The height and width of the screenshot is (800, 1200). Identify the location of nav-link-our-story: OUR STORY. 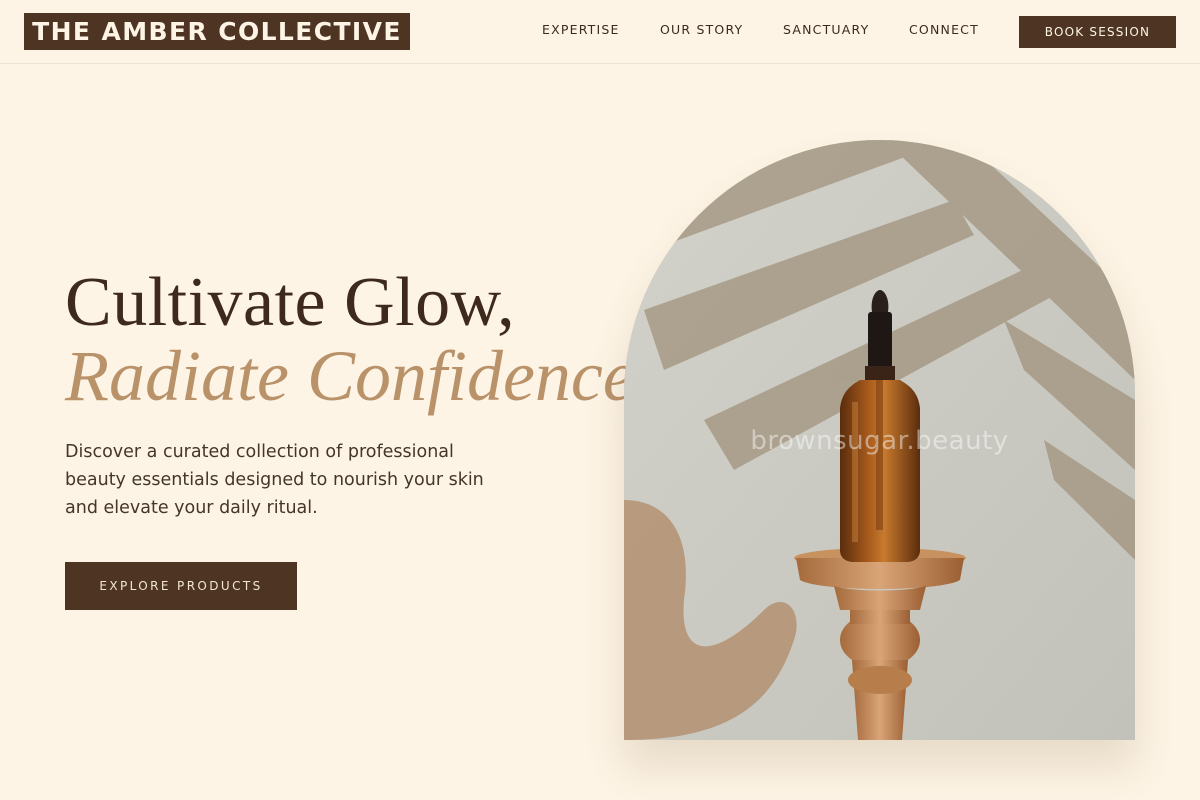
(701, 29).